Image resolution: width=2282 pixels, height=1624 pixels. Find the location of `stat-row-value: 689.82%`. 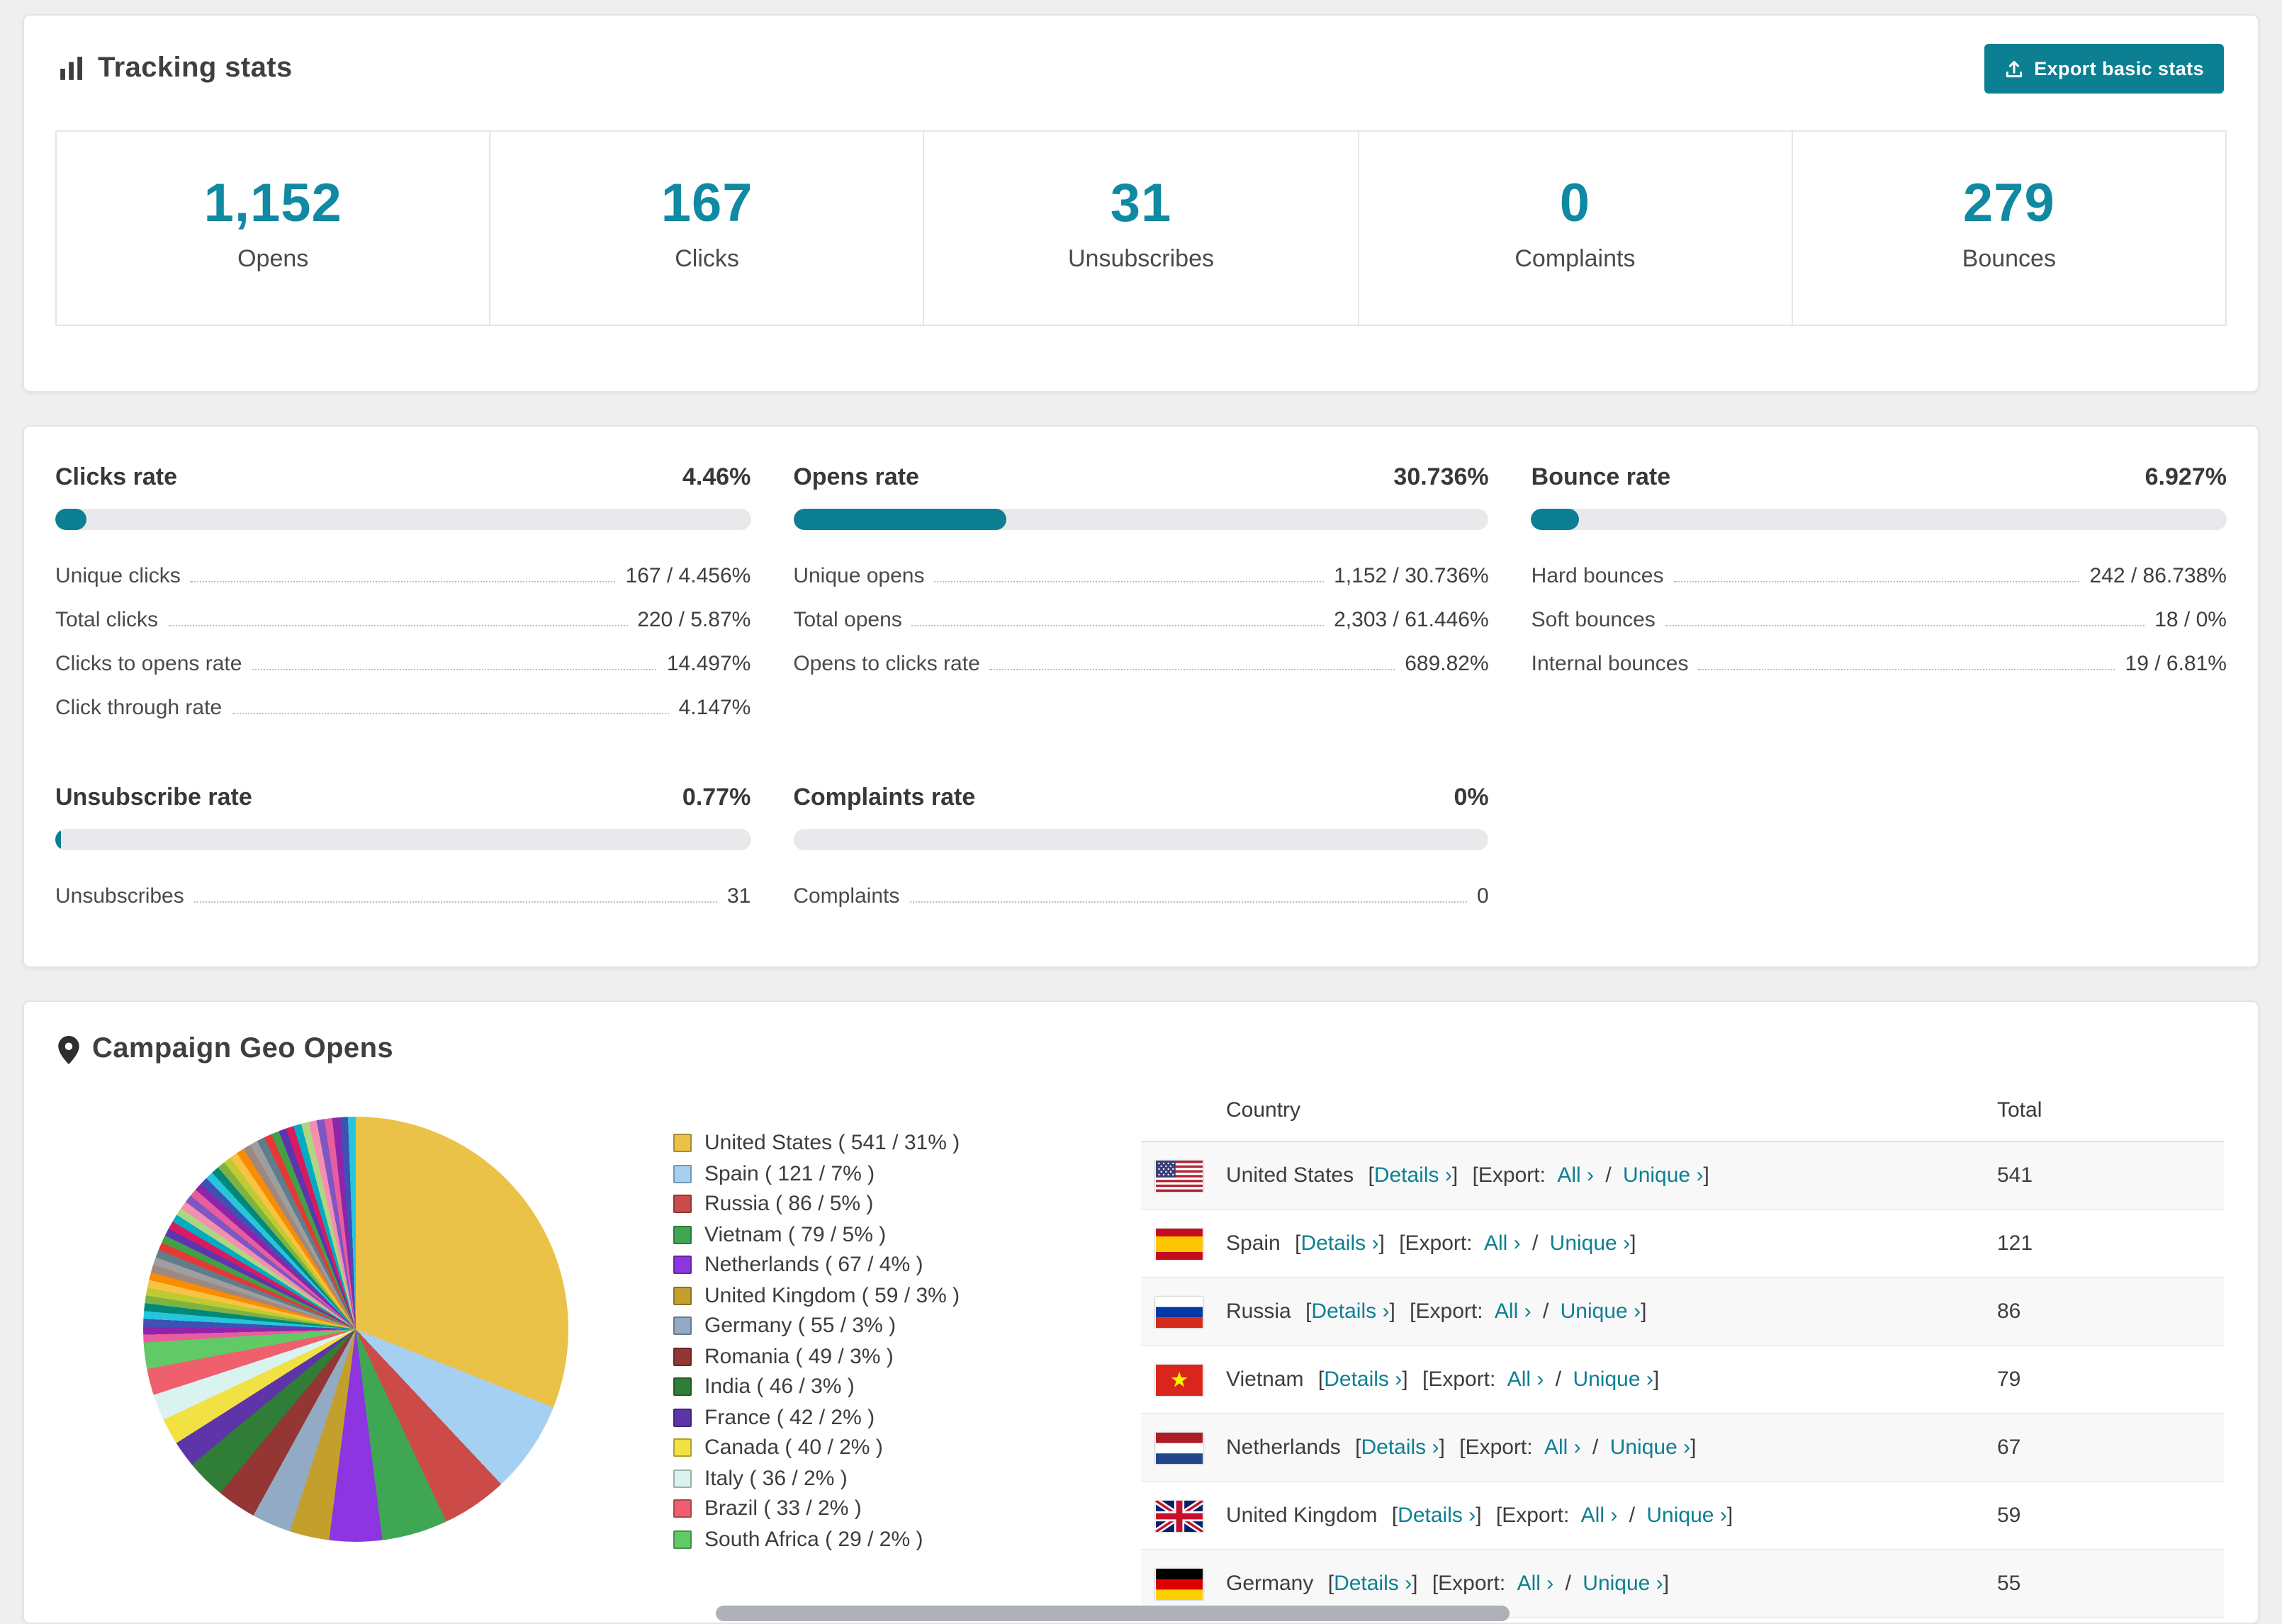

stat-row-value: 689.82% is located at coordinates (1447, 664).